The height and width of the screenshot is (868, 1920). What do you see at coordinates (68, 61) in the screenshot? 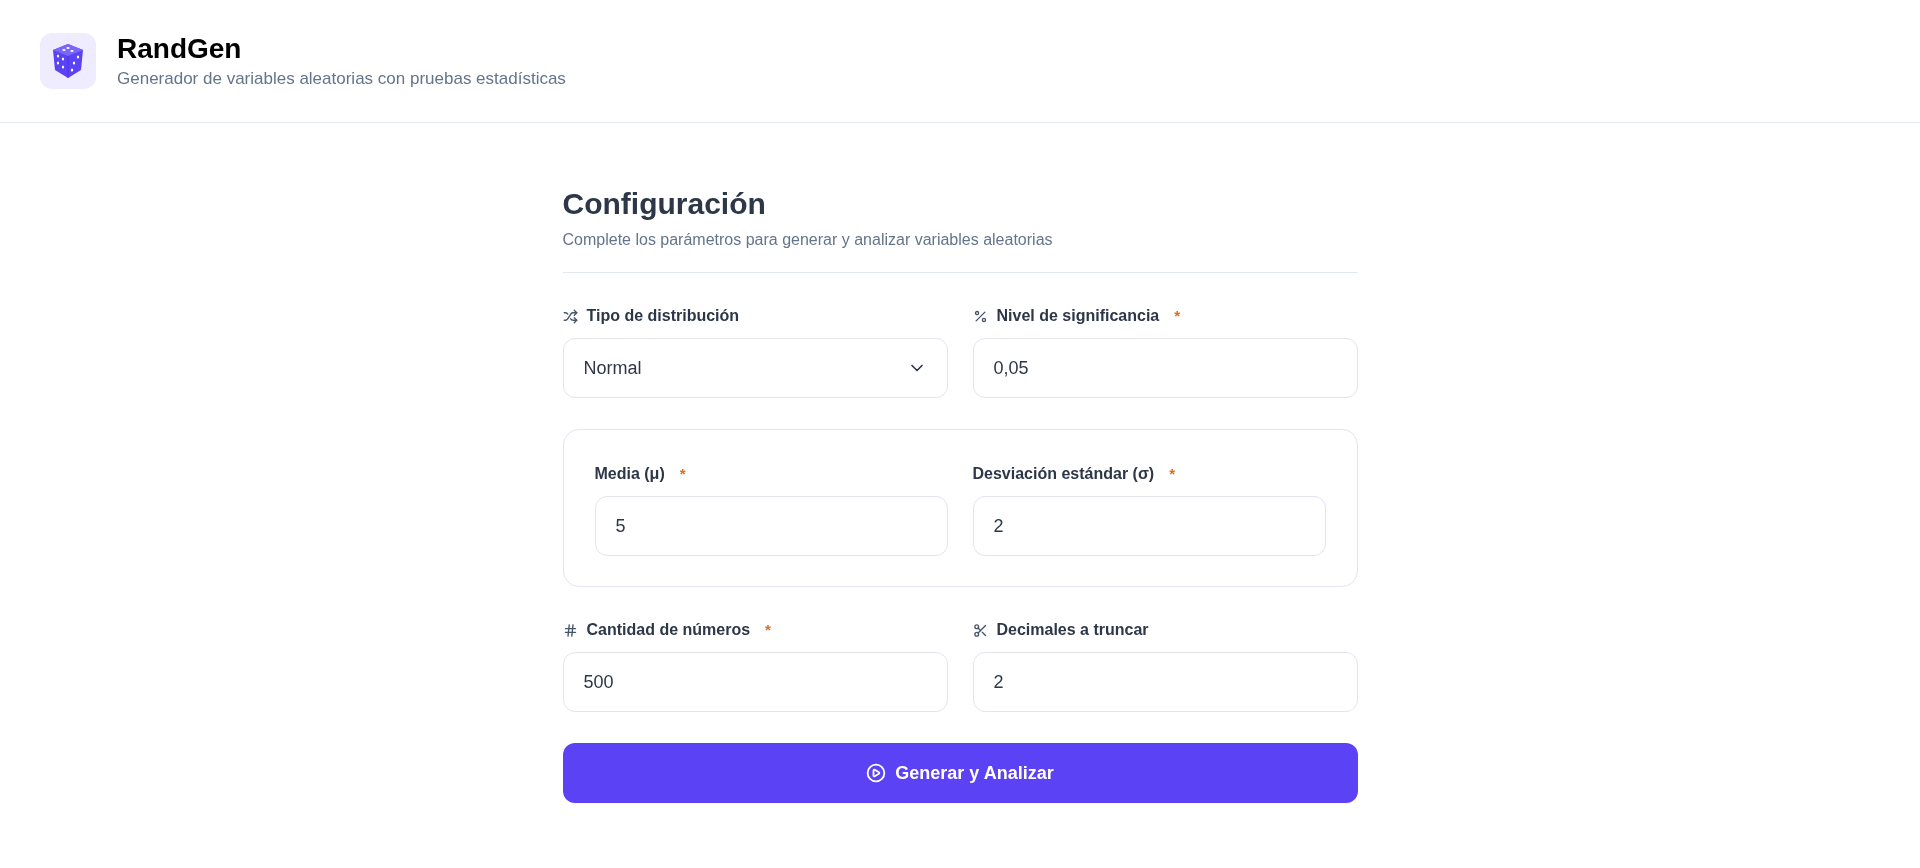
I see `dice-icon` at bounding box center [68, 61].